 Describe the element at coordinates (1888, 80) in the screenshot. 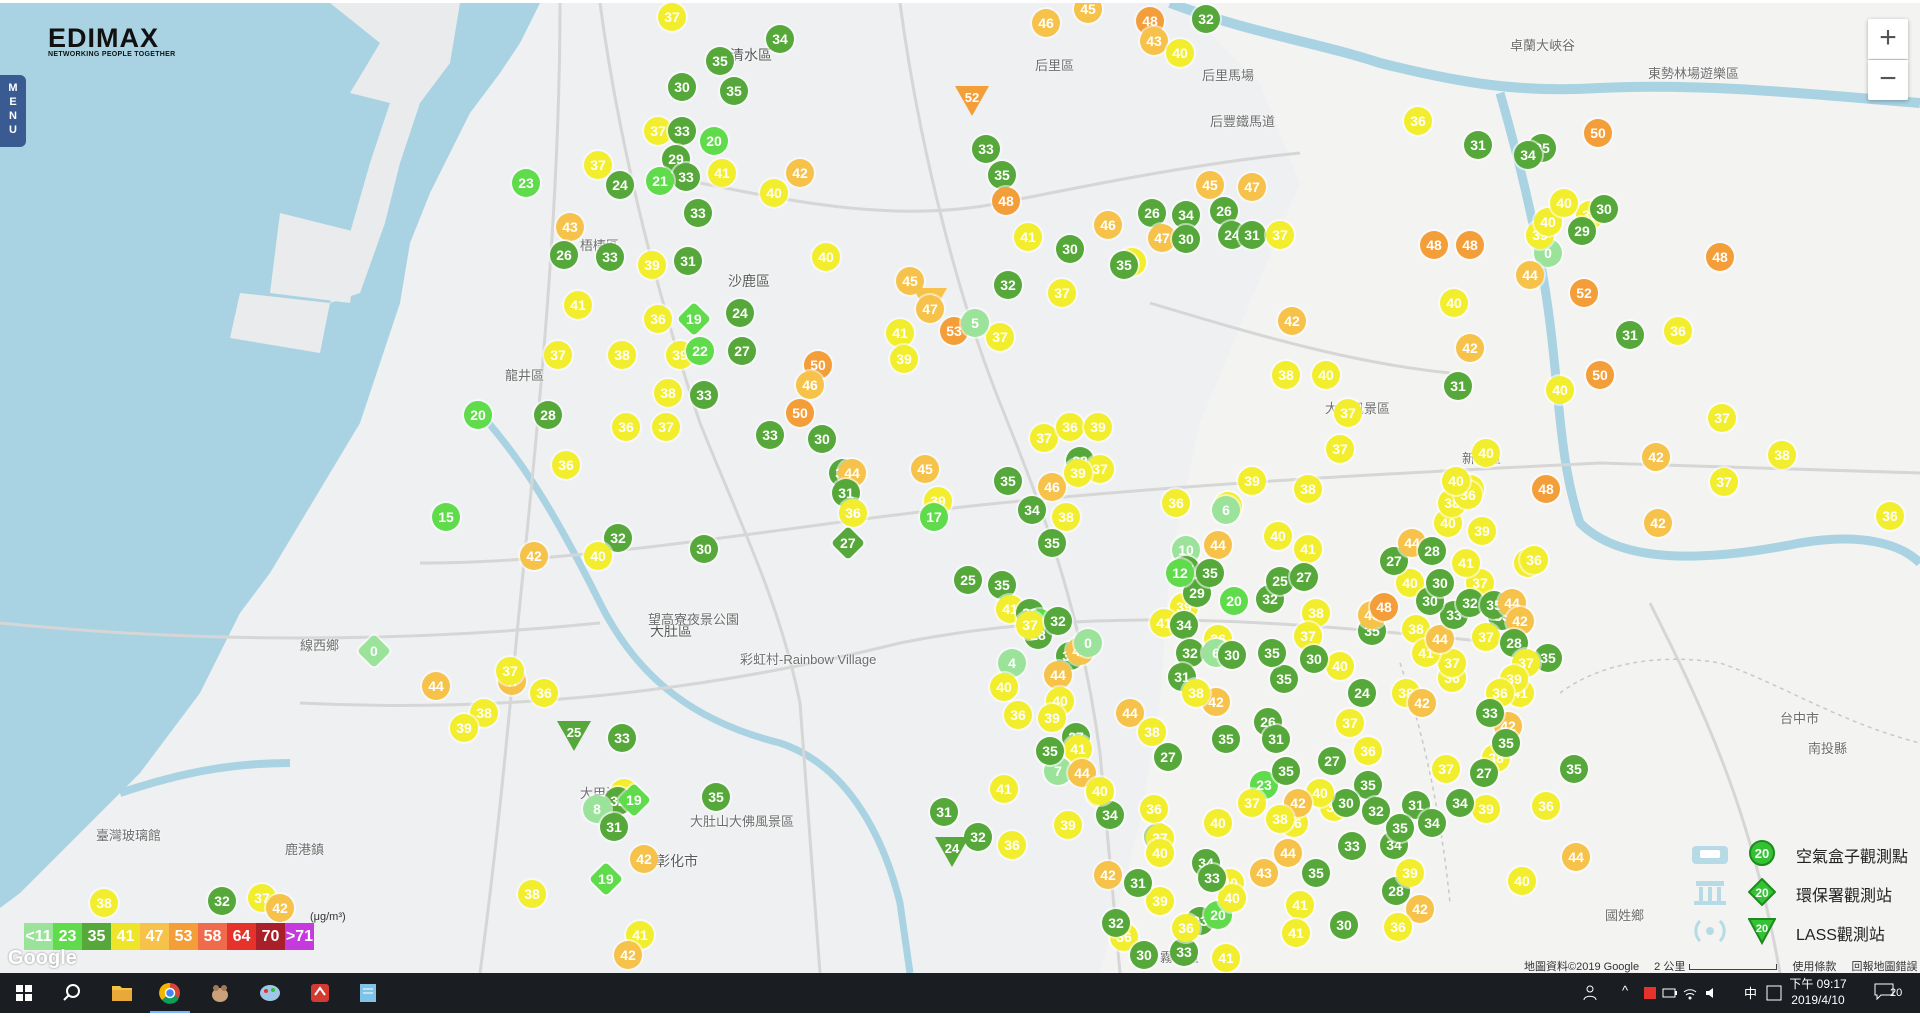

I see `zoom-out-button: −` at that location.